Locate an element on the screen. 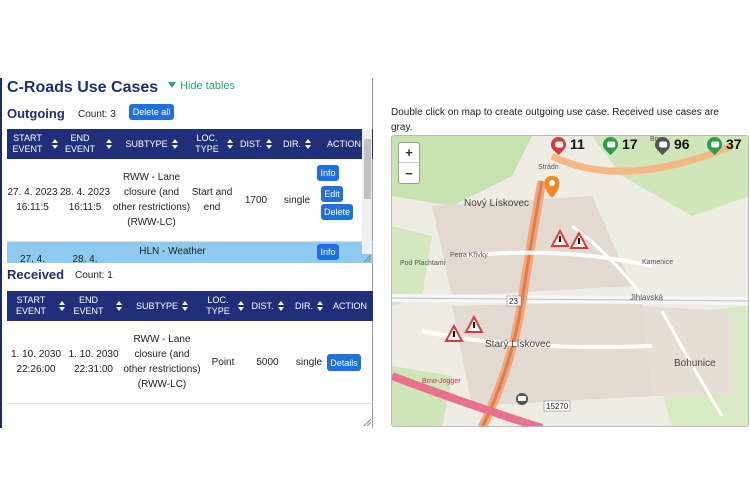 This screenshot has height=500, width=750. cell-end-event: 1. 10. 2030 22:31:00 is located at coordinates (93, 362).